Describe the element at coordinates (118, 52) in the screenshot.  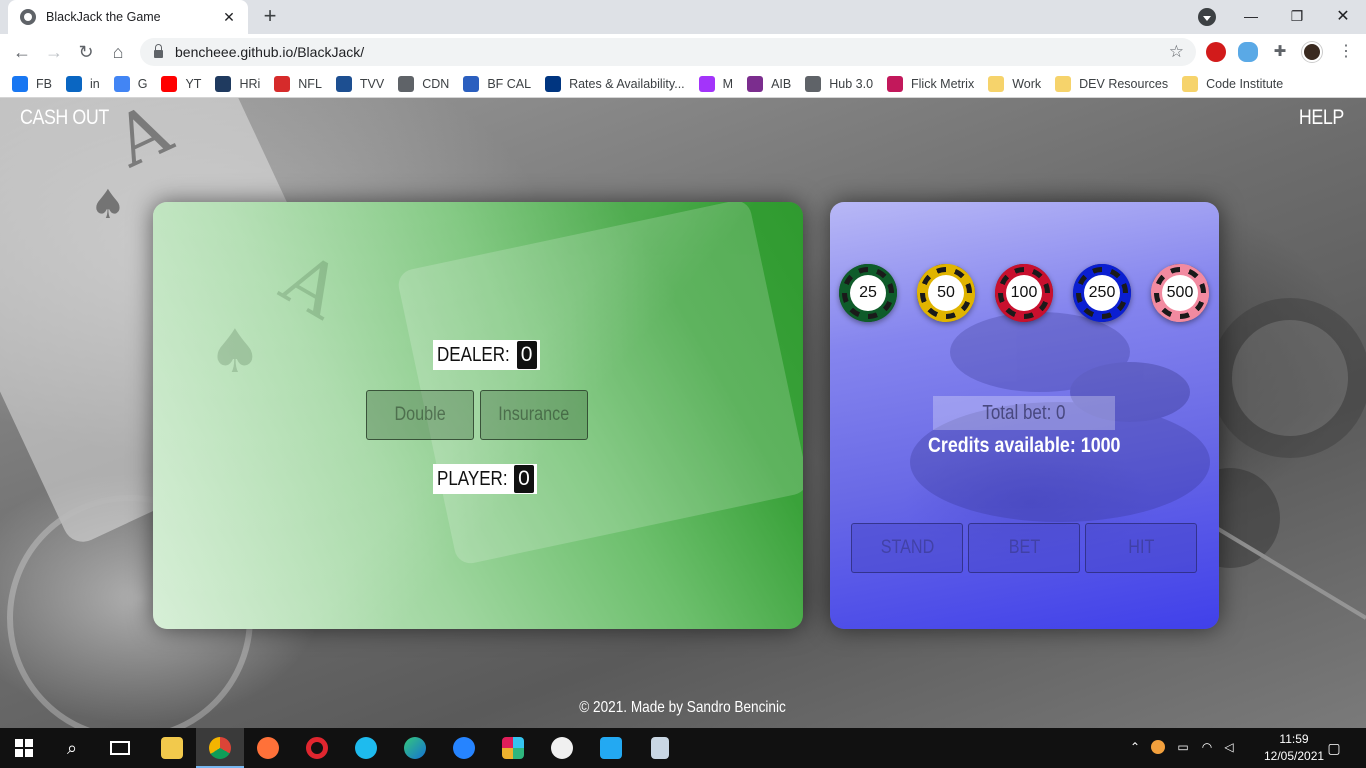
I see `home-icon: ⌂` at that location.